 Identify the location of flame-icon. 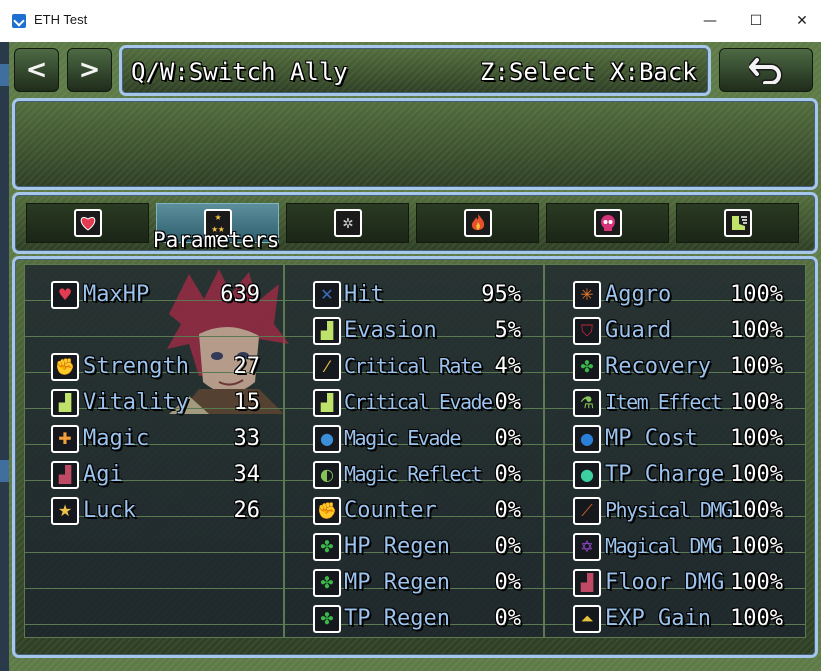
(478, 223).